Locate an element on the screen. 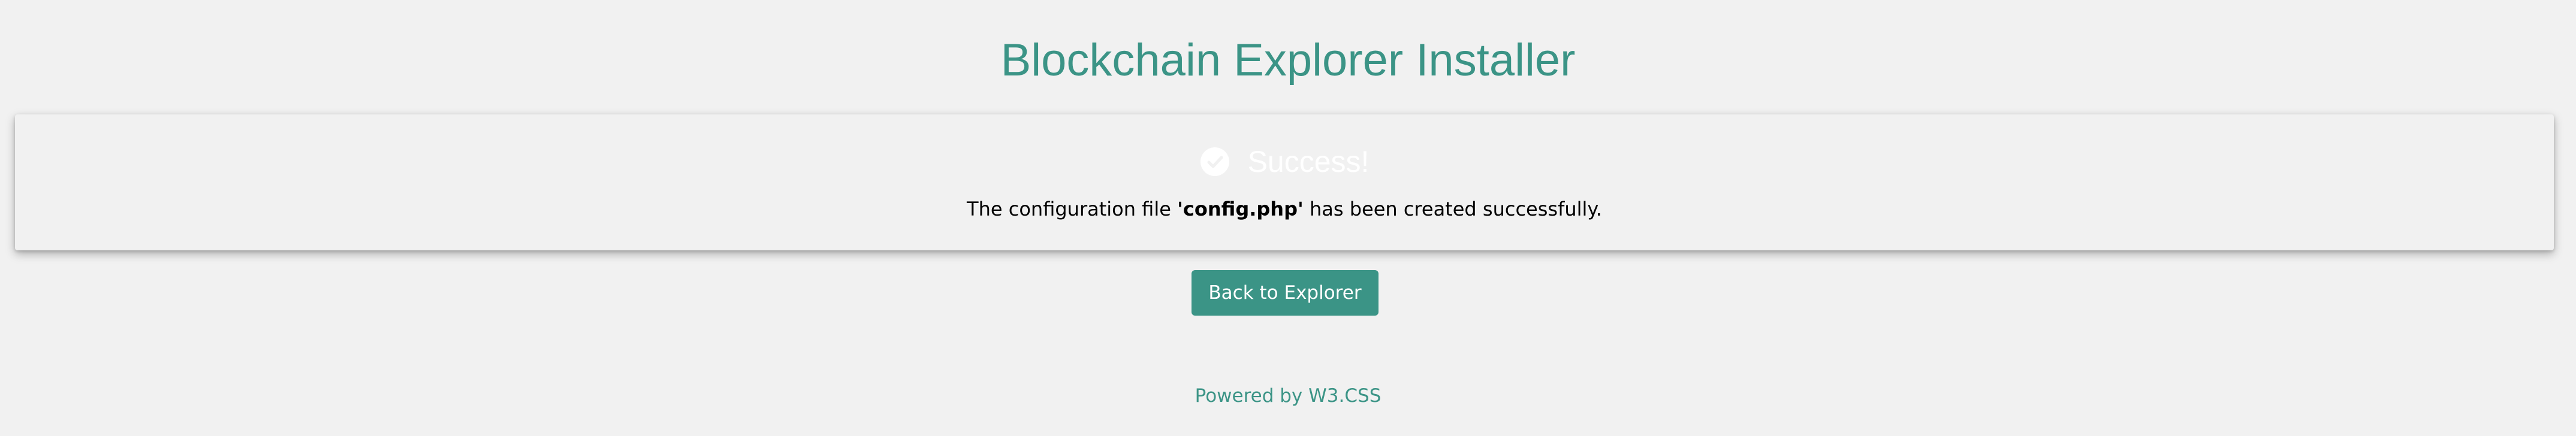  success-title: Success! is located at coordinates (1308, 161).